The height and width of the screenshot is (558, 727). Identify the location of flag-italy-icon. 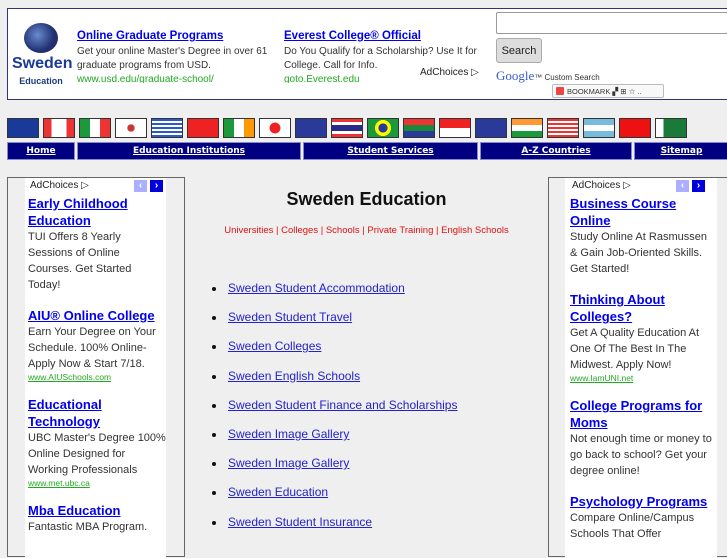
(95, 128).